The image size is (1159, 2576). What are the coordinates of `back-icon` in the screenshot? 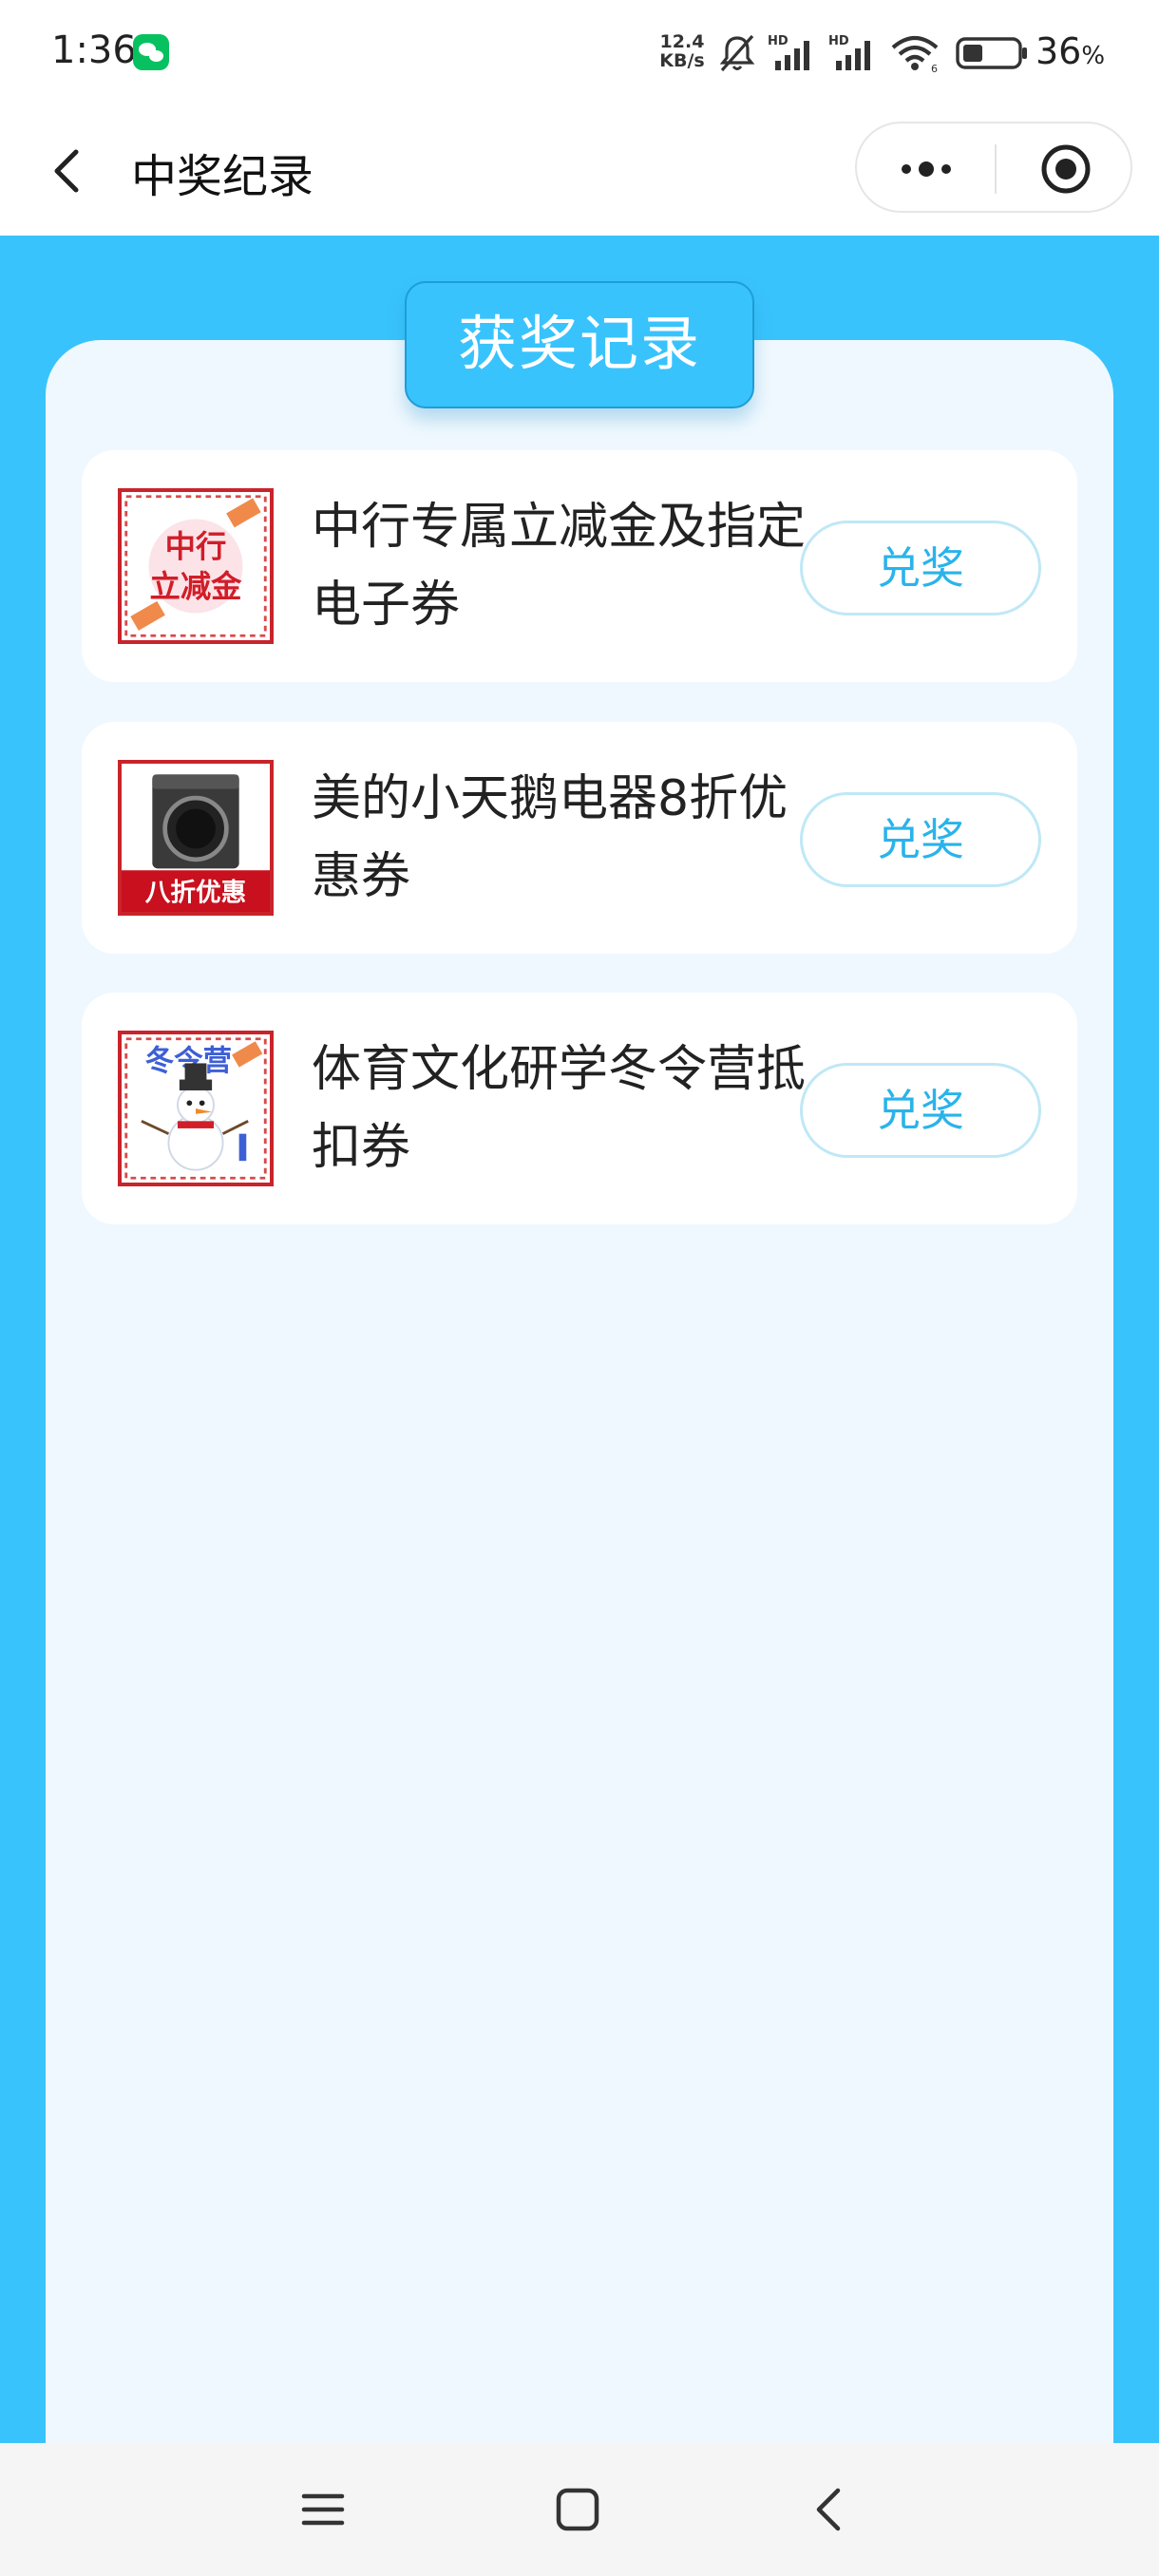 It's located at (830, 2509).